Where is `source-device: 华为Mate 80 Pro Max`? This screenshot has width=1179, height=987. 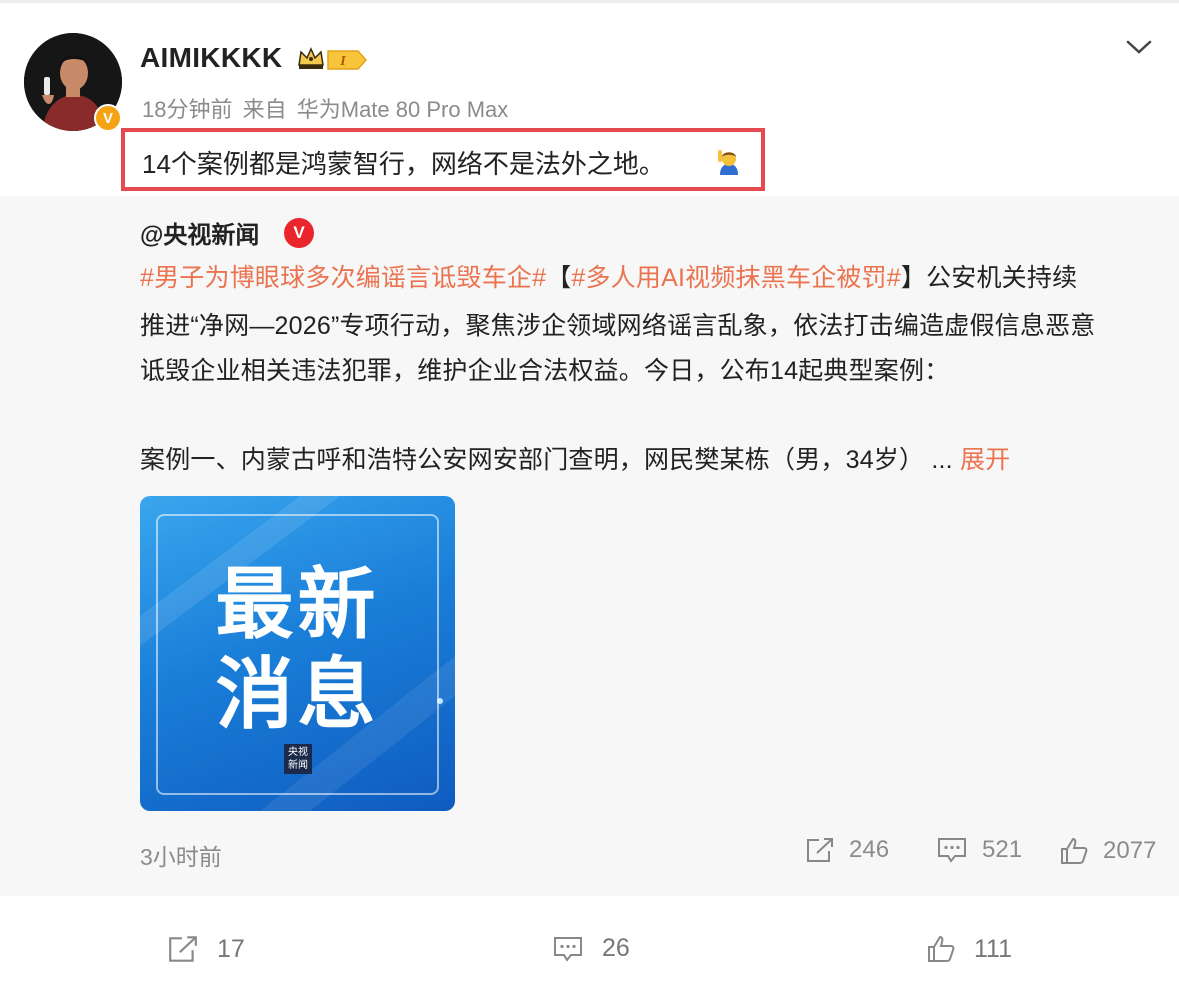
source-device: 华为Mate 80 Pro Max is located at coordinates (403, 109).